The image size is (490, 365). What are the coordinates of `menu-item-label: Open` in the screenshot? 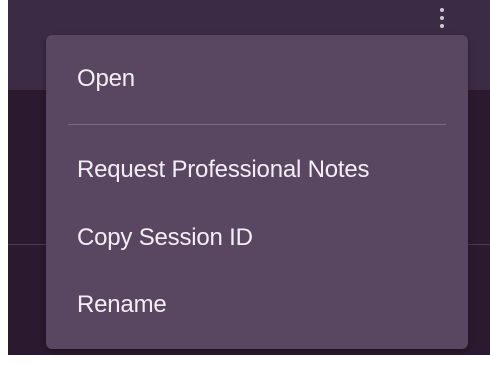 It's located at (106, 78).